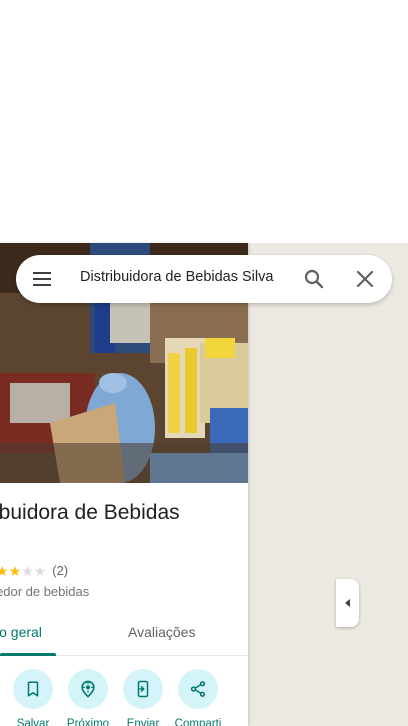  Describe the element at coordinates (60, 570) in the screenshot. I see `review-count: (2)` at that location.